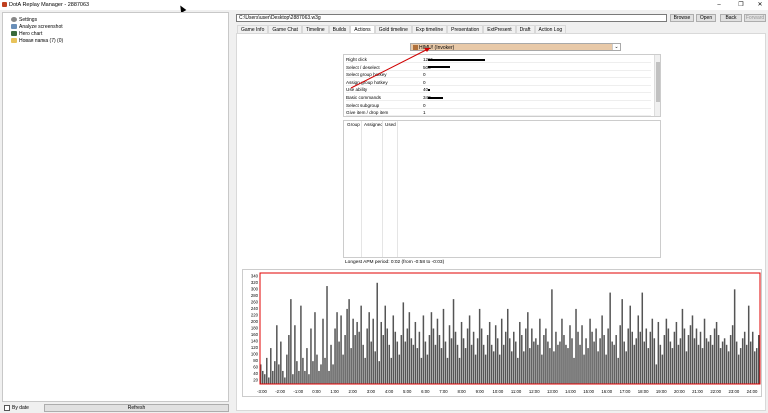 This screenshot has height=413, width=768. I want to click on close-button: ✕, so click(760, 5).